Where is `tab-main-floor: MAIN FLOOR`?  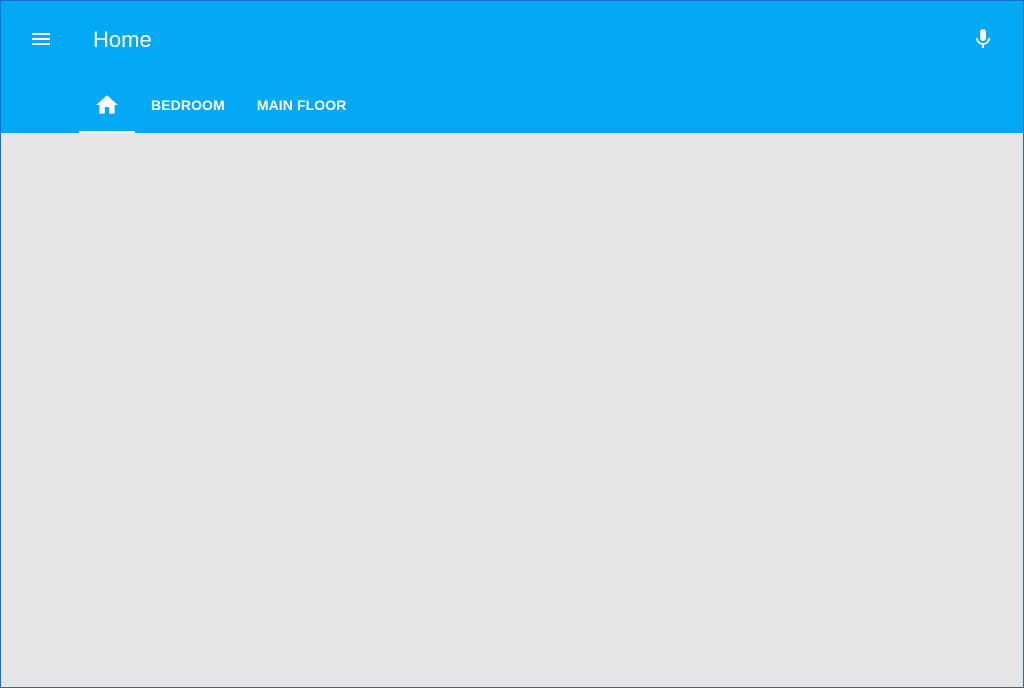 tab-main-floor: MAIN FLOOR is located at coordinates (302, 105).